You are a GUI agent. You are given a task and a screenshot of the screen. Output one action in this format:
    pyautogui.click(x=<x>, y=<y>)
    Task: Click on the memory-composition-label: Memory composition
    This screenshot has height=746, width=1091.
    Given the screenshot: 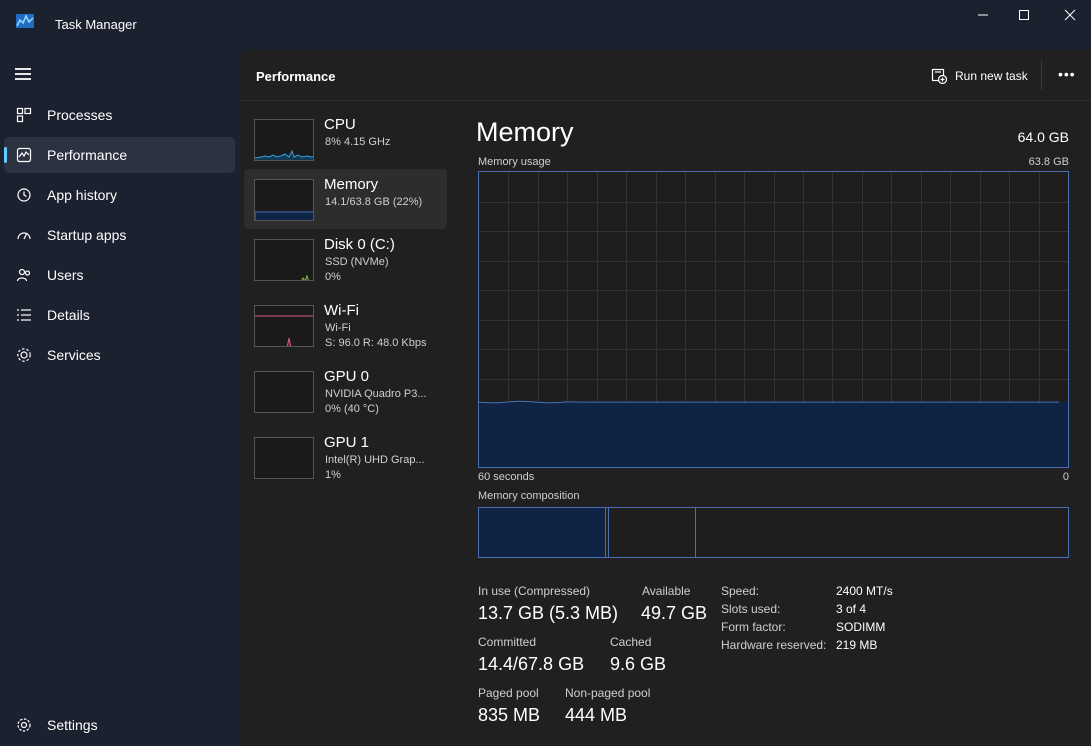 What is the action you would take?
    pyautogui.click(x=529, y=496)
    